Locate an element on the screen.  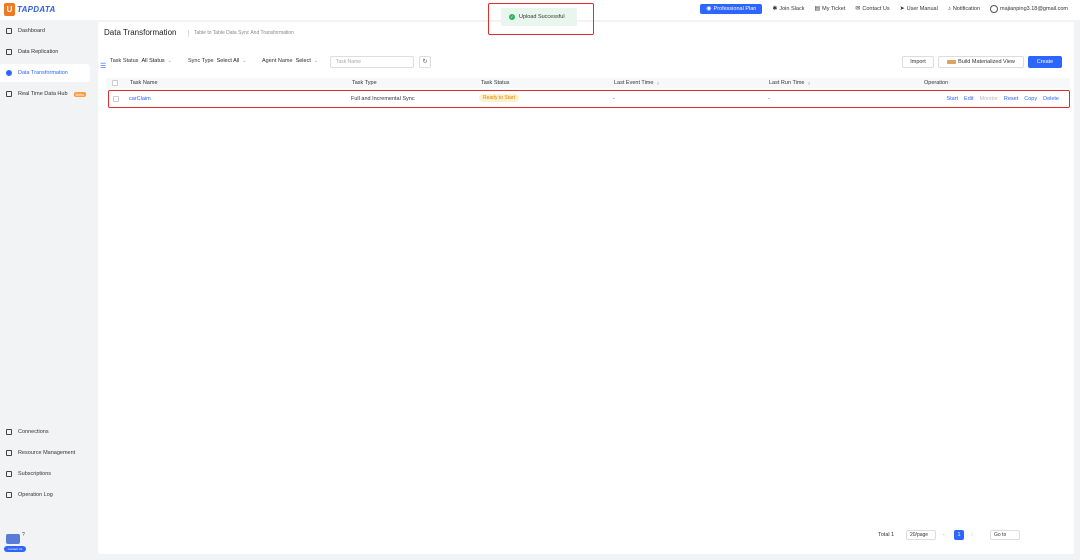
sidebar-item-label: Connections is located at coordinates (33, 432).